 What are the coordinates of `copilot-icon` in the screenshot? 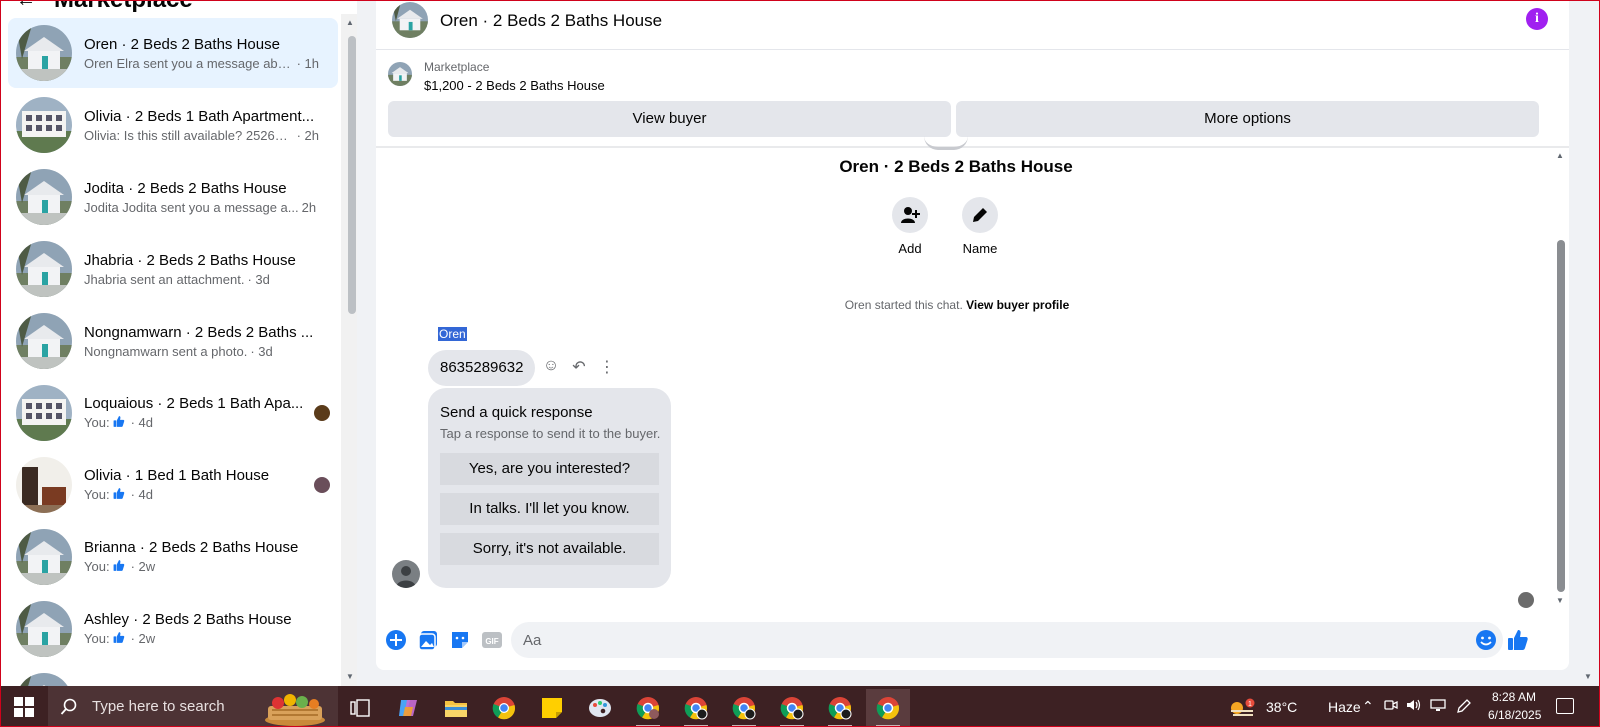 It's located at (408, 708).